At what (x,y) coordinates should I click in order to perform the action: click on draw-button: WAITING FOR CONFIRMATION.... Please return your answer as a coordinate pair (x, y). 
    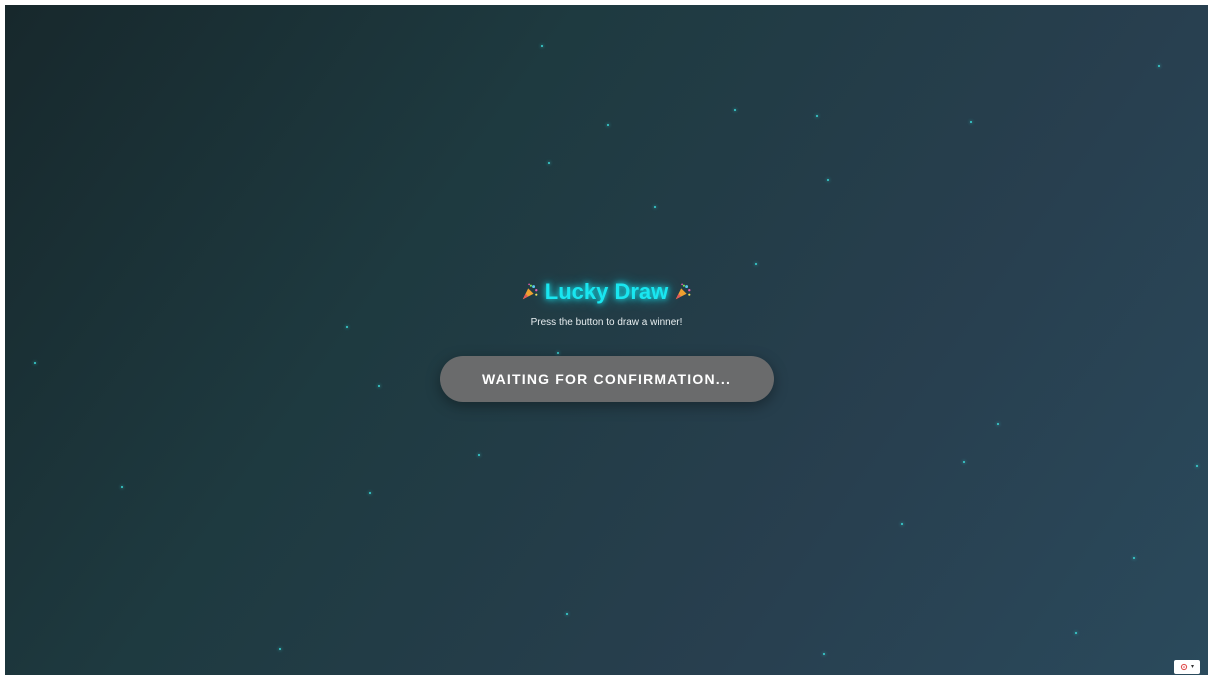
    Looking at the image, I should click on (606, 379).